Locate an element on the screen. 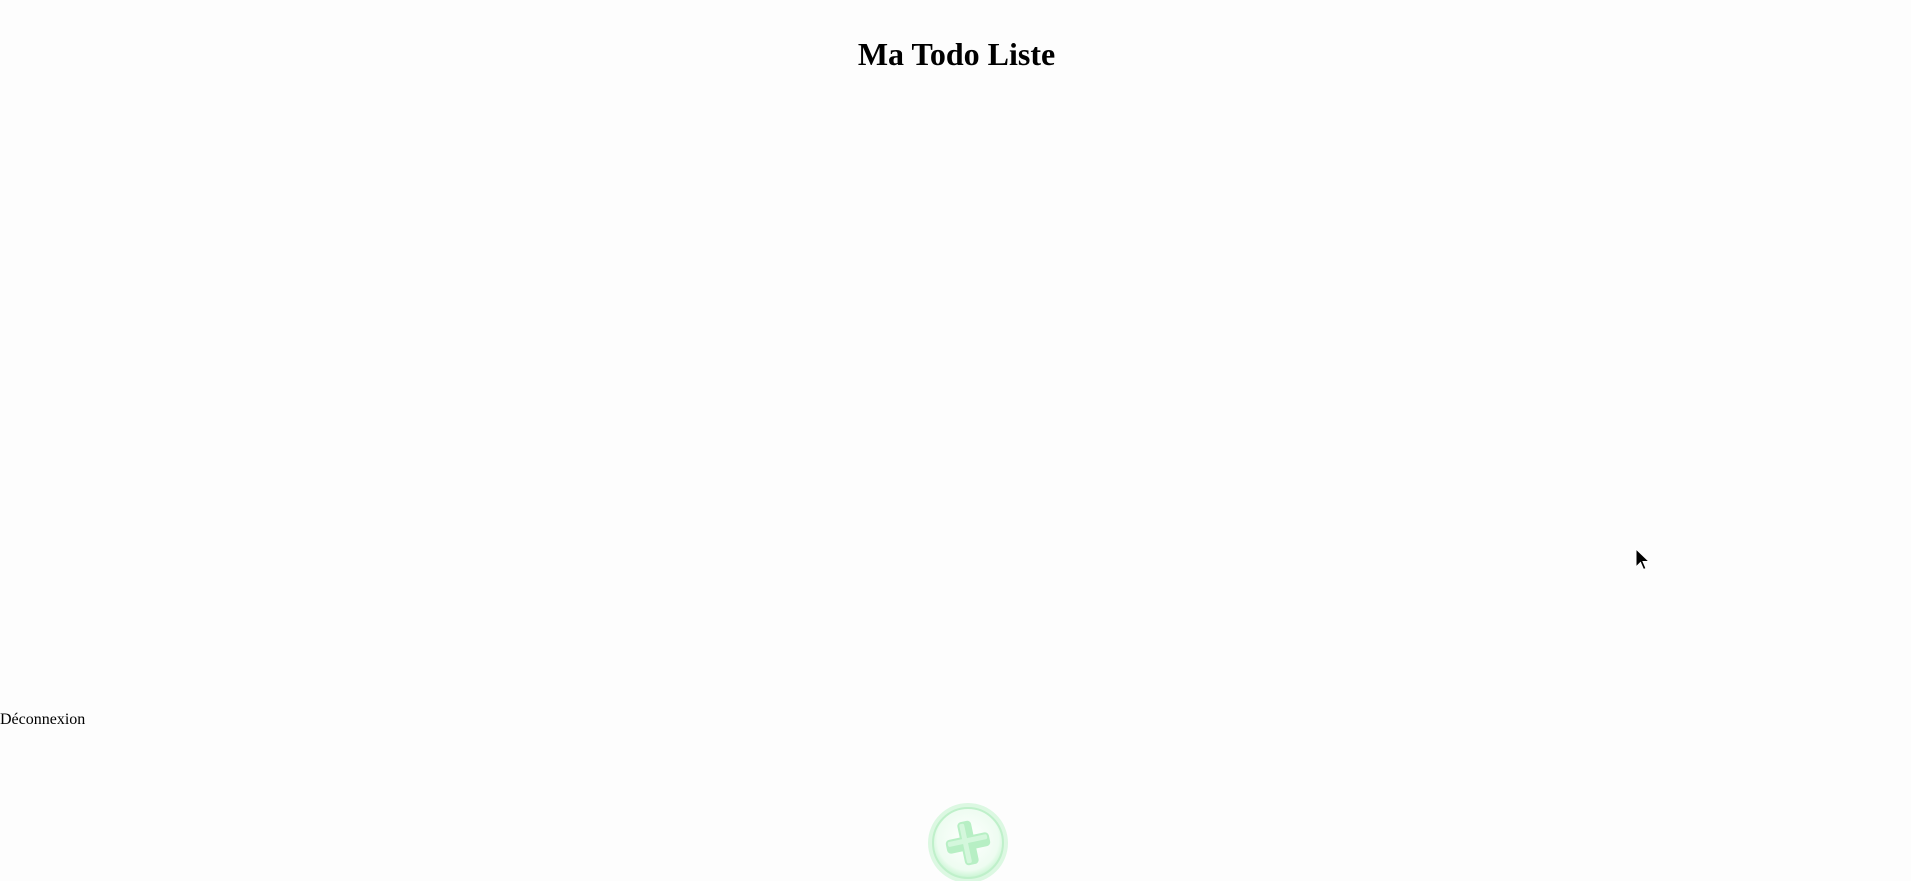  mouse-cursor-icon is located at coordinates (1643, 559).